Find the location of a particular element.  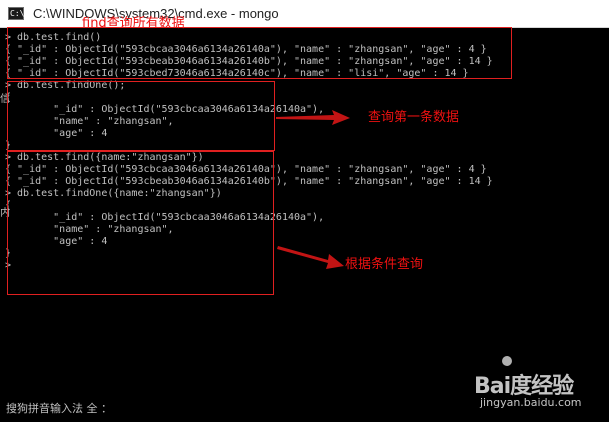

watermark-url: jingyan.baidu.com is located at coordinates (531, 402).